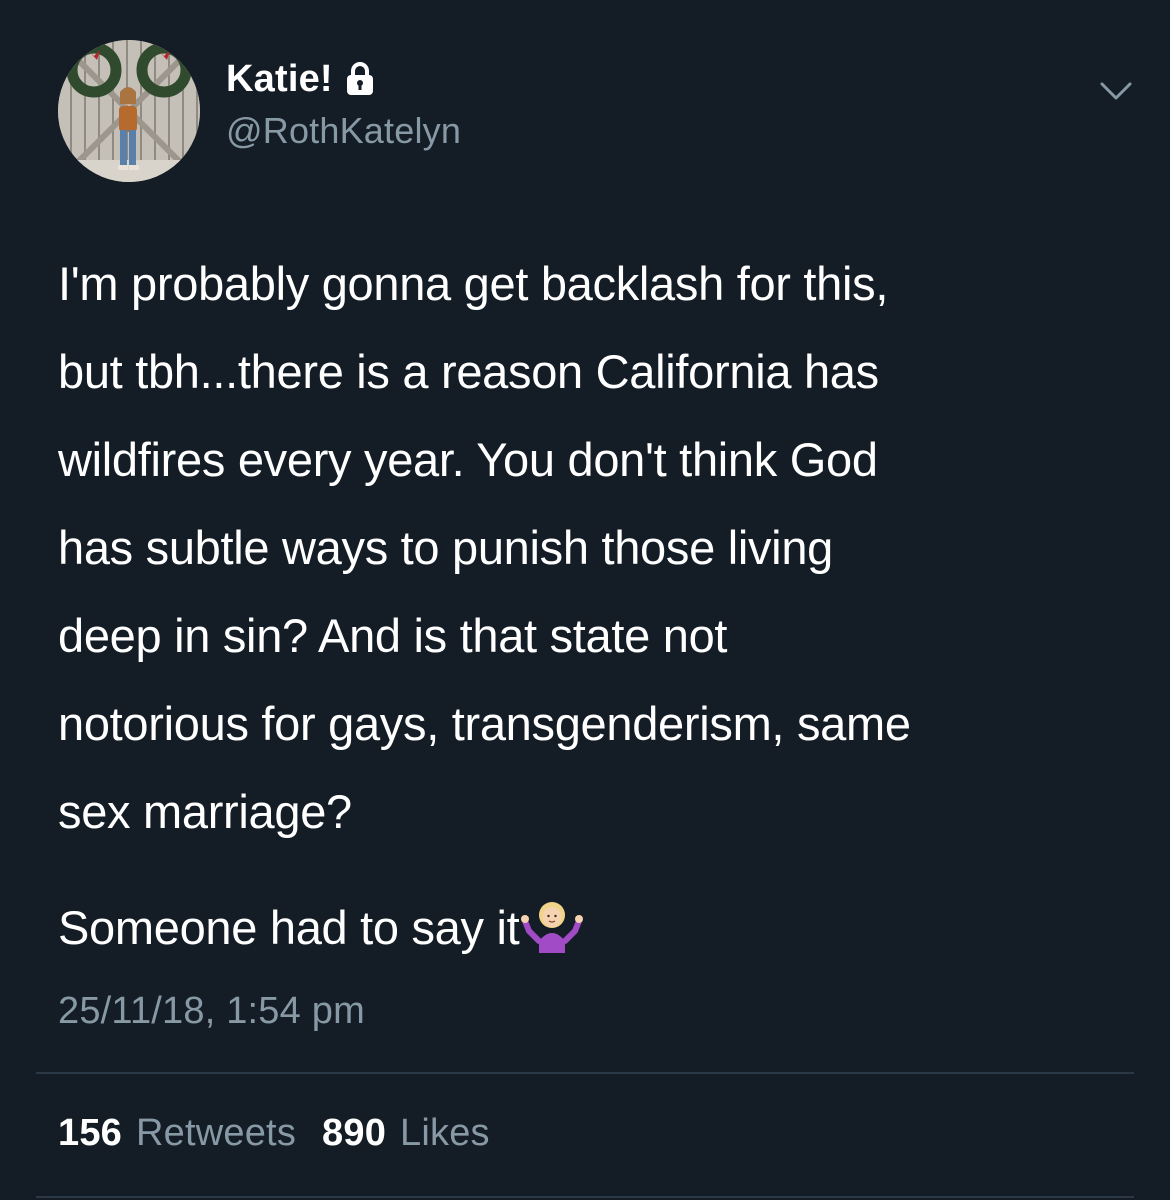 Image resolution: width=1170 pixels, height=1200 pixels. I want to click on tweet-header: Katie! @RothKatelyn, so click(598, 111).